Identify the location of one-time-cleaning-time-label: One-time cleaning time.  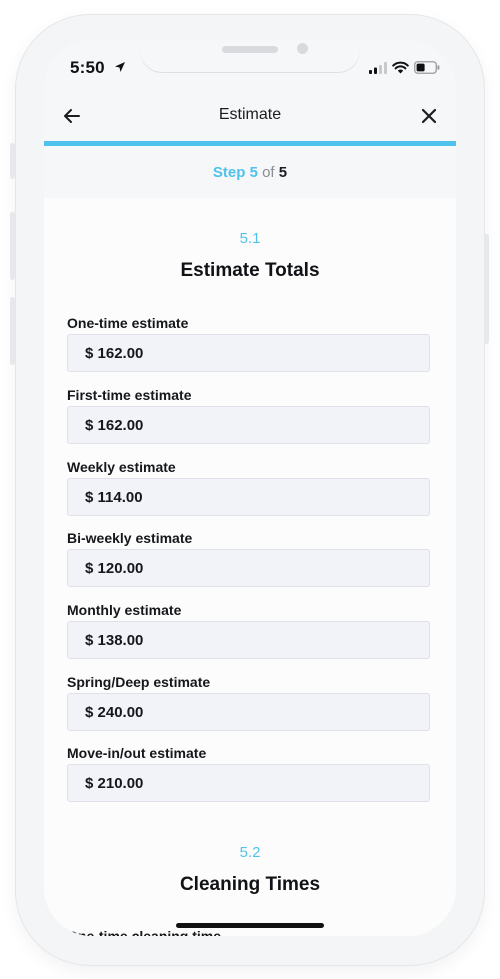
(144, 932).